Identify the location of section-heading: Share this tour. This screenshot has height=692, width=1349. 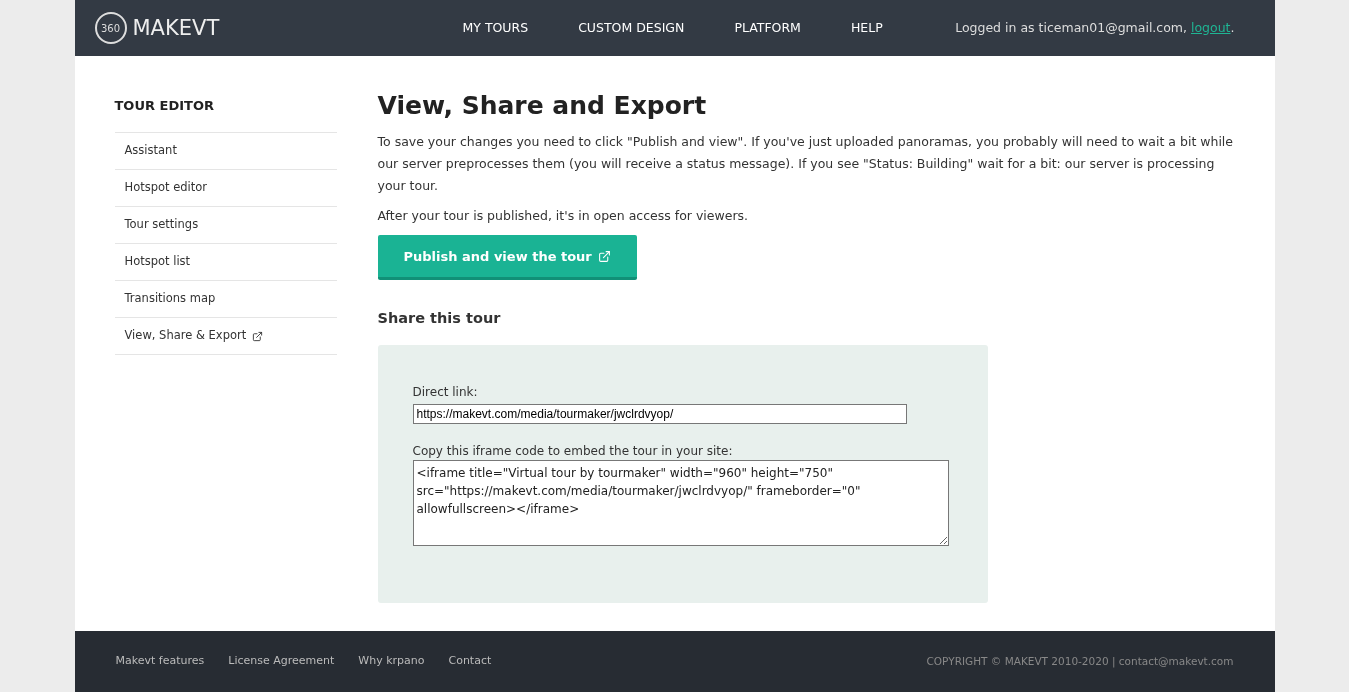
(439, 319).